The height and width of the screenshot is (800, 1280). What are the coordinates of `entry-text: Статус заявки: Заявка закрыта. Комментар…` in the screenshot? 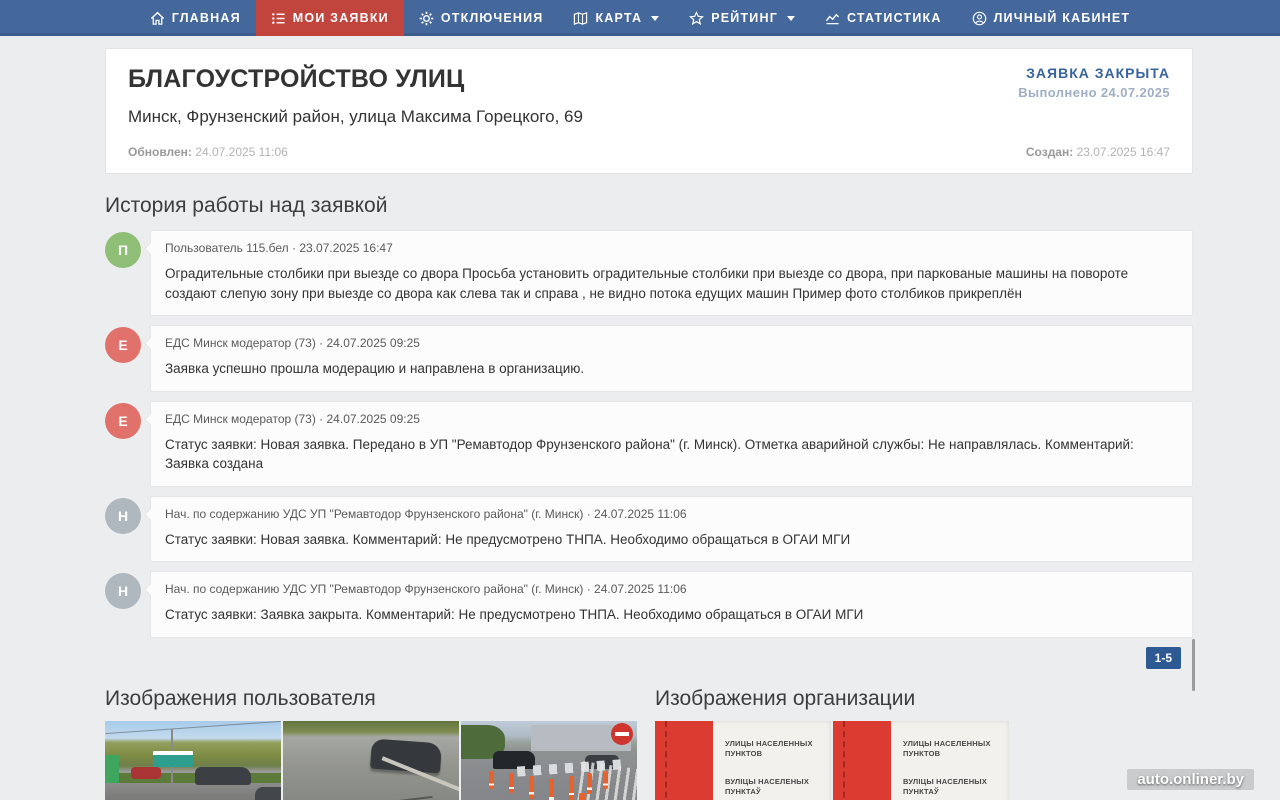 It's located at (514, 615).